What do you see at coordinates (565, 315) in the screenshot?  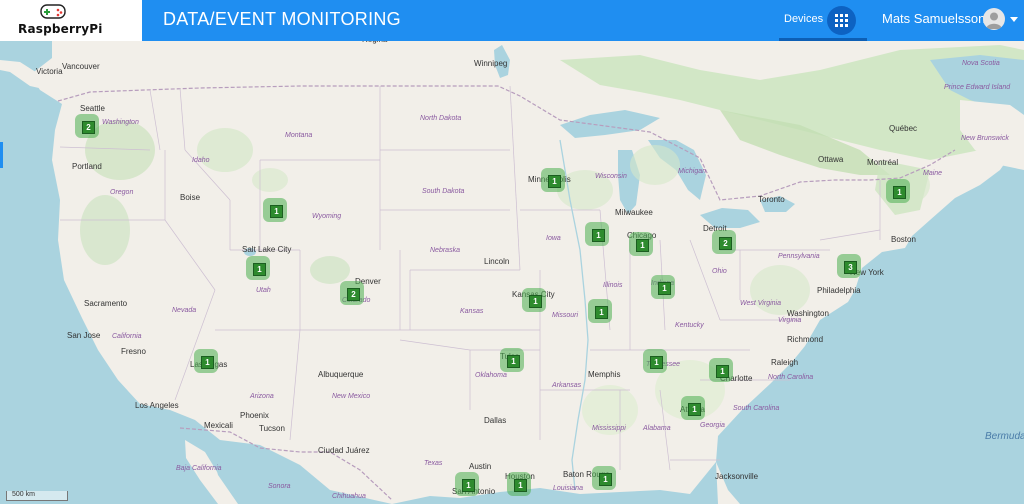 I see `region-label: Missouri` at bounding box center [565, 315].